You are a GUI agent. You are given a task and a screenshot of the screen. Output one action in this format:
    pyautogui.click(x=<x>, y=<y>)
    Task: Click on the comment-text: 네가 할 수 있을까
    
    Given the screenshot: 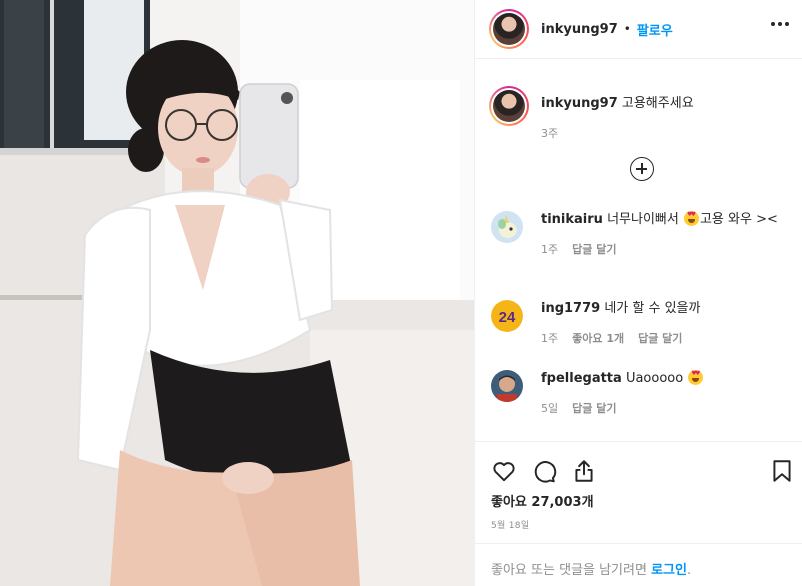 What is the action you would take?
    pyautogui.click(x=652, y=308)
    